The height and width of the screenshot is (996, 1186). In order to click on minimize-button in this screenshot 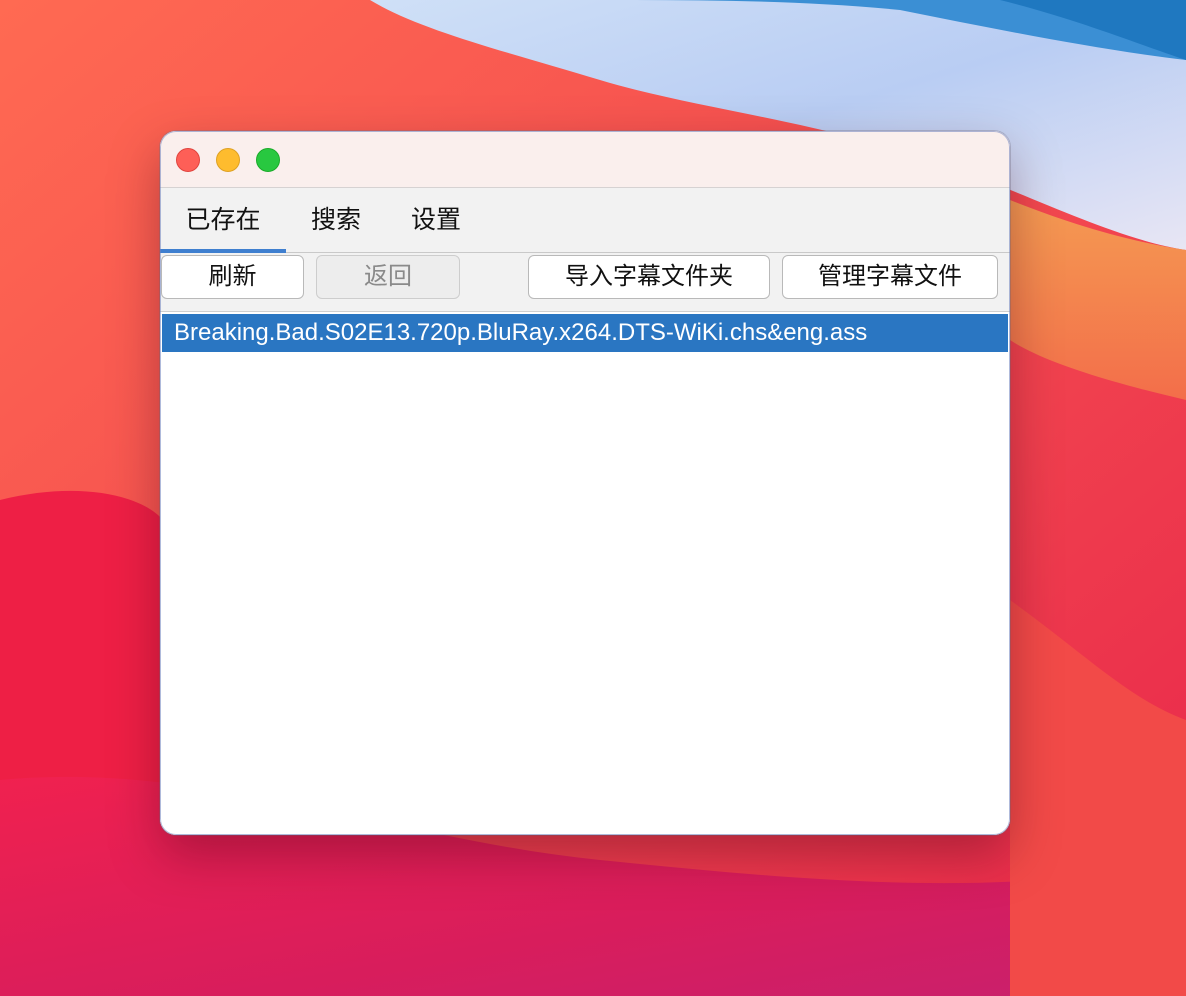, I will do `click(228, 160)`.